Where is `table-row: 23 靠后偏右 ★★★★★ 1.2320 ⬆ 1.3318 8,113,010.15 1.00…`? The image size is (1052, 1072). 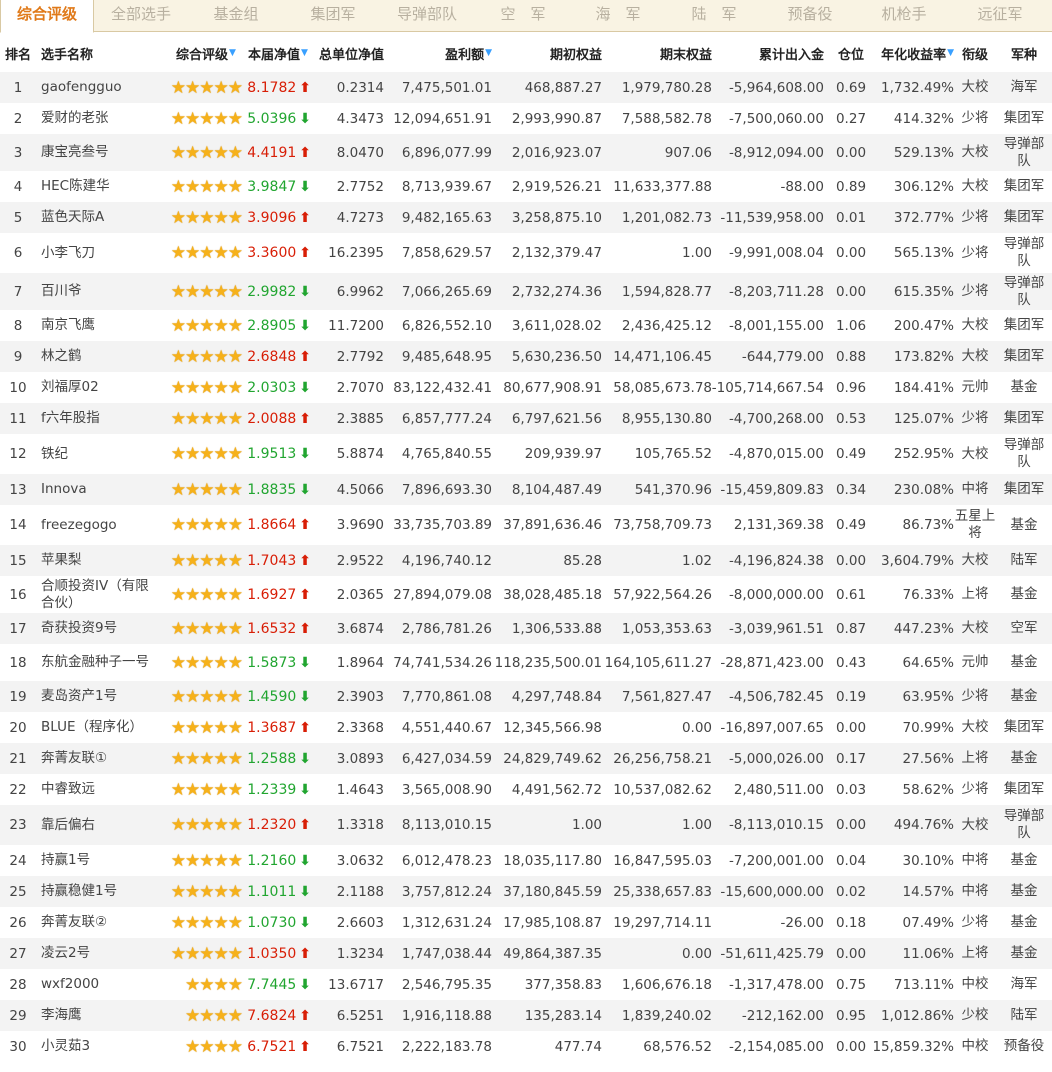
table-row: 23 靠后偏右 ★★★★★ 1.2320 ⬆ 1.3318 8,113,010.15 1.00… is located at coordinates (526, 825).